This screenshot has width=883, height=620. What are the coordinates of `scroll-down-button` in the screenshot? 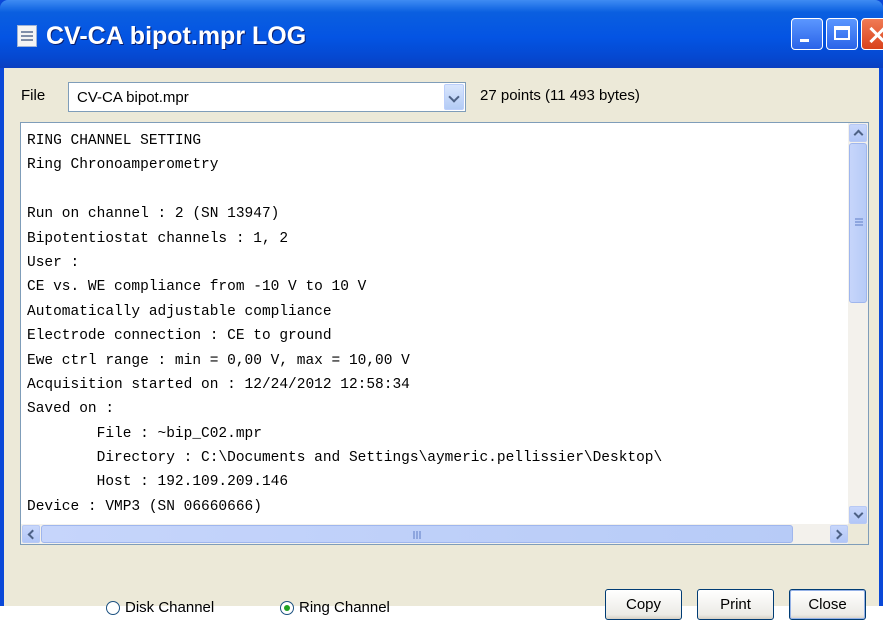 It's located at (858, 515).